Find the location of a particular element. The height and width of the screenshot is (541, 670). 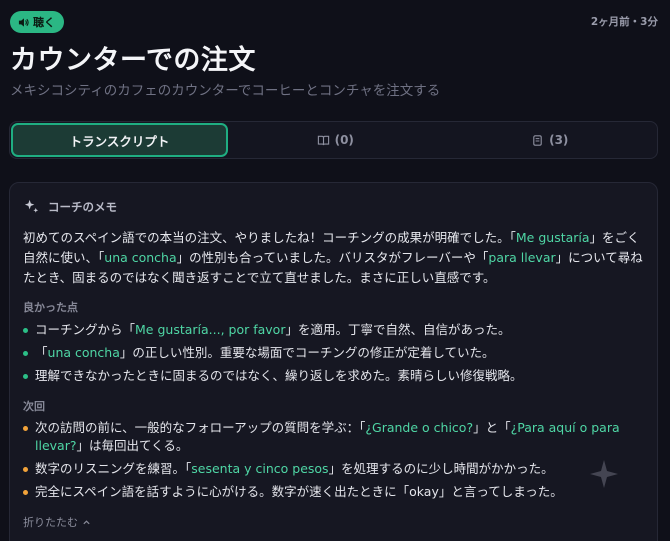

listen-label: 聴く is located at coordinates (44, 22).